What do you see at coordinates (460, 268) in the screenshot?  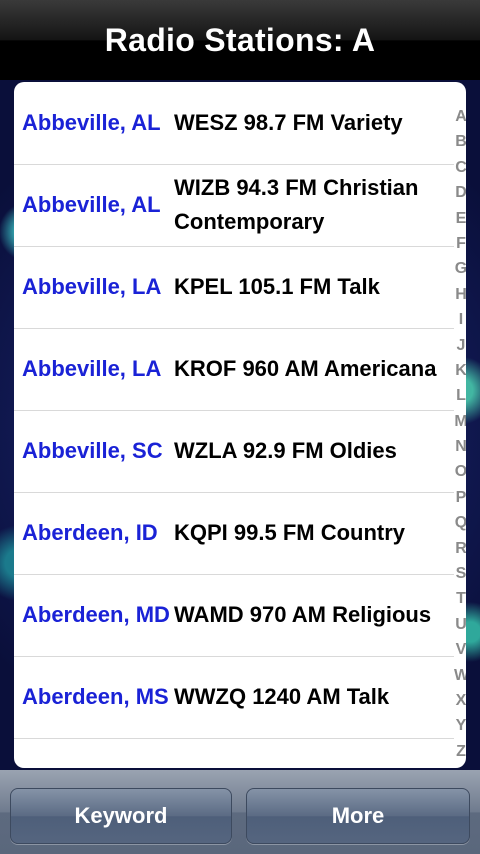 I see `index-letter-g: G` at bounding box center [460, 268].